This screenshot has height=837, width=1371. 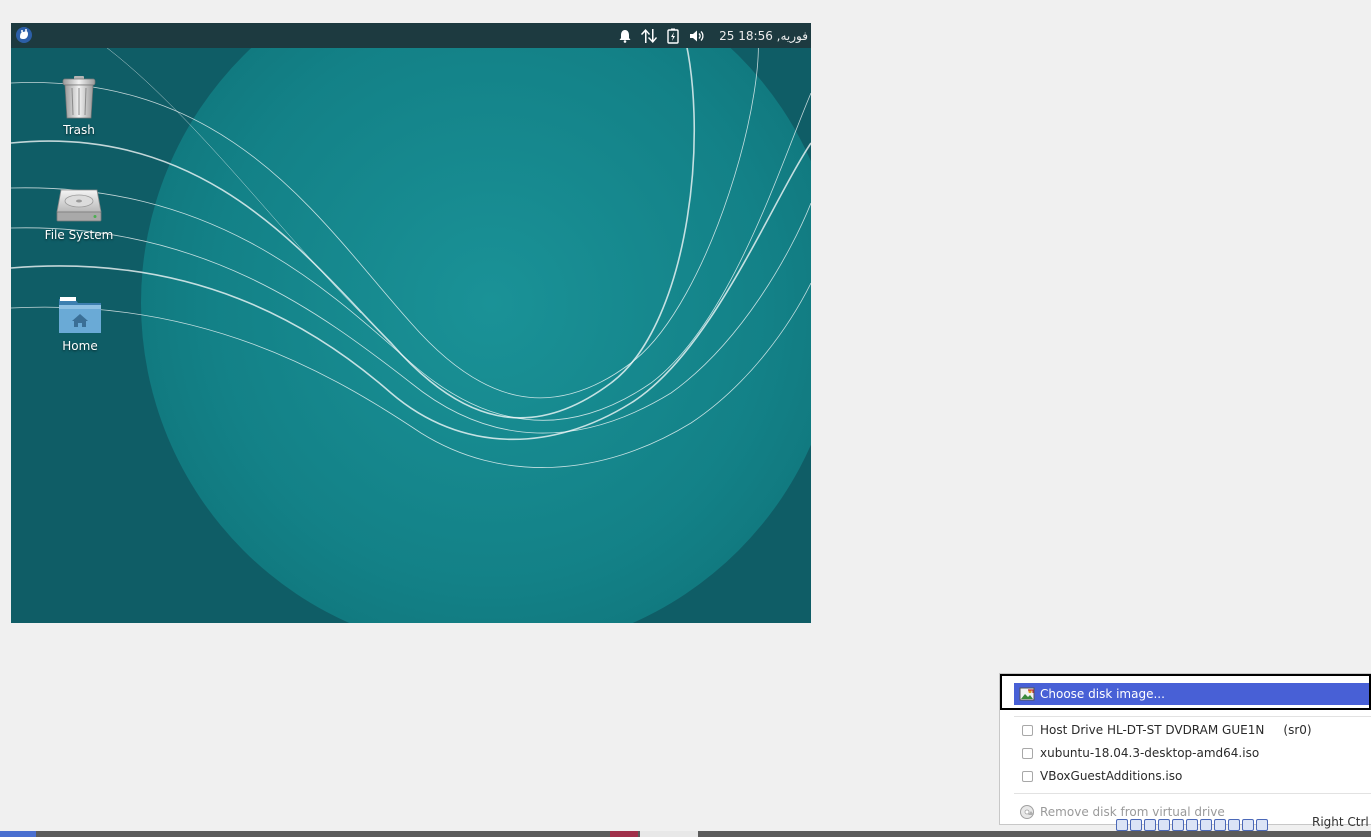 What do you see at coordinates (1220, 825) in the screenshot?
I see `recording-indicator-icon` at bounding box center [1220, 825].